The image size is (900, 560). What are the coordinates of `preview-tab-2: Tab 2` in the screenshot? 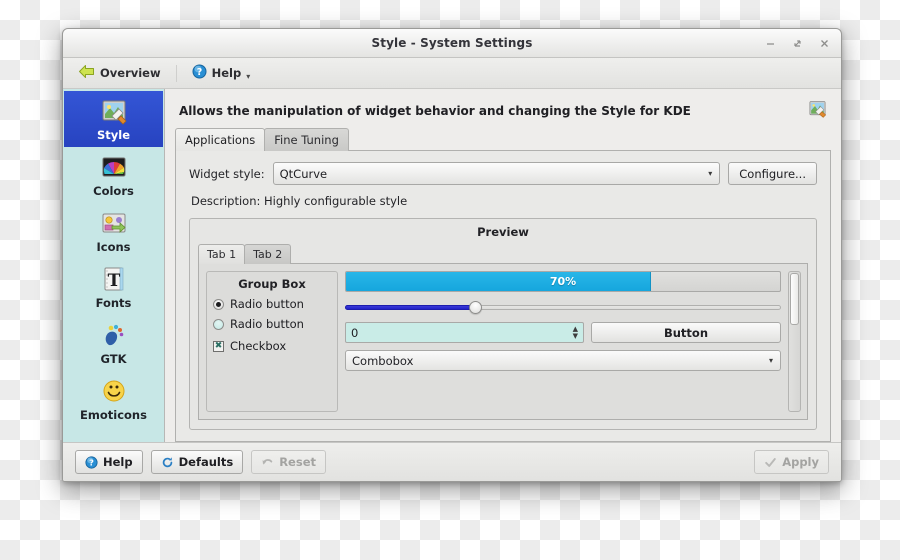 It's located at (268, 254).